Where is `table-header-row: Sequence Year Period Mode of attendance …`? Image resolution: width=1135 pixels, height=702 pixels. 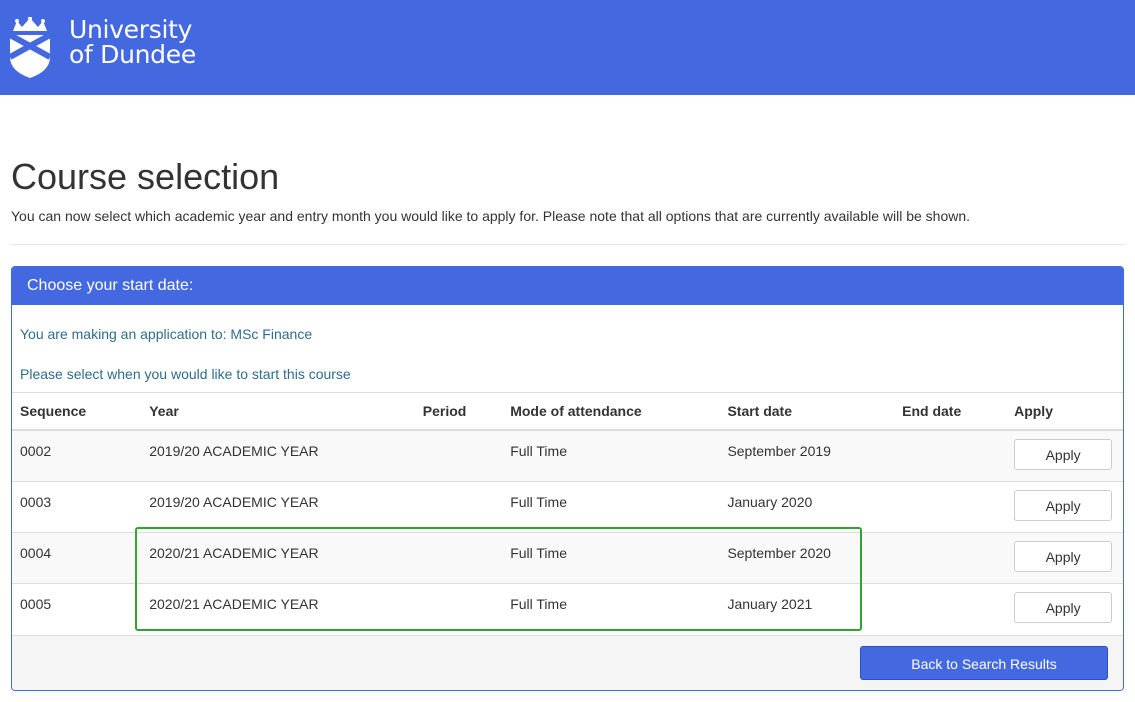
table-header-row: Sequence Year Period Mode of attendance … is located at coordinates (567, 411).